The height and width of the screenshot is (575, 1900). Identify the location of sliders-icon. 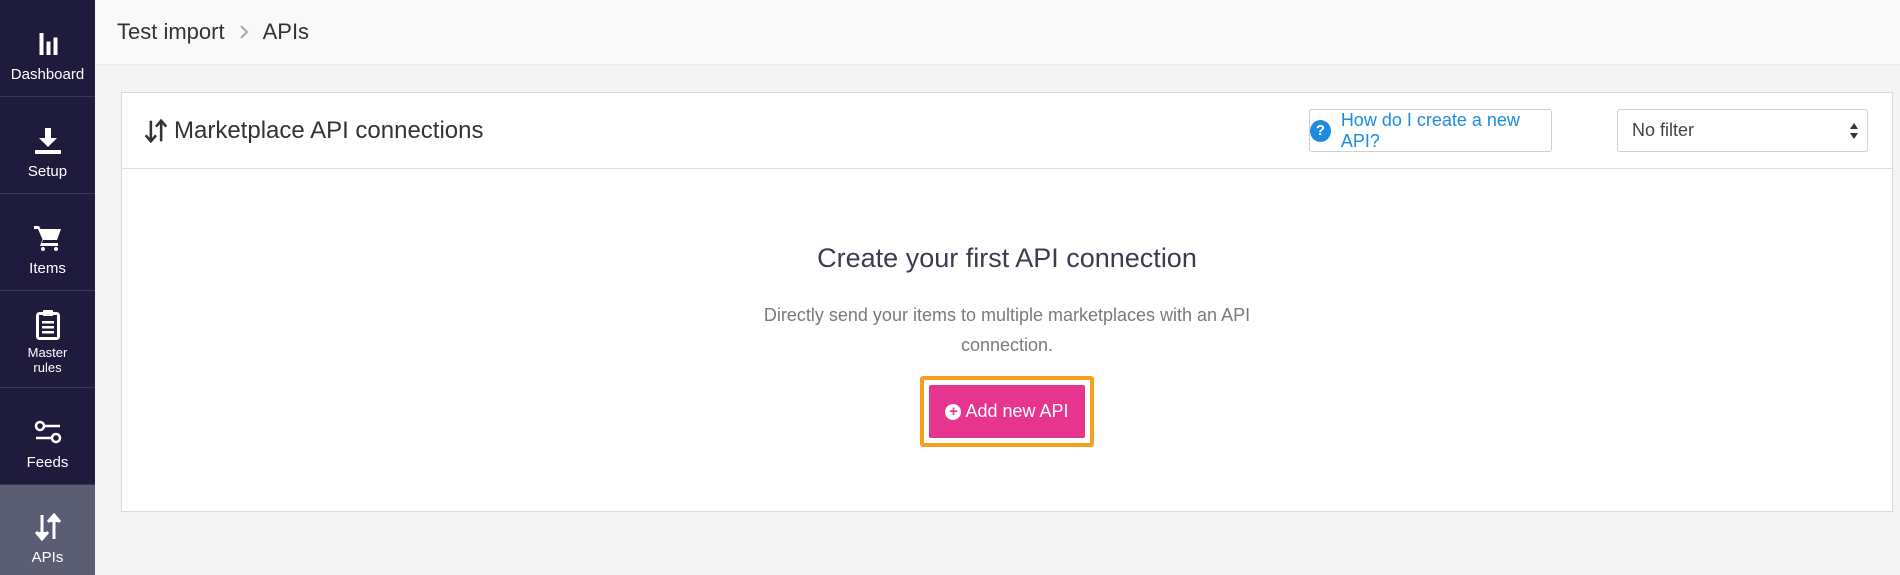
(48, 432).